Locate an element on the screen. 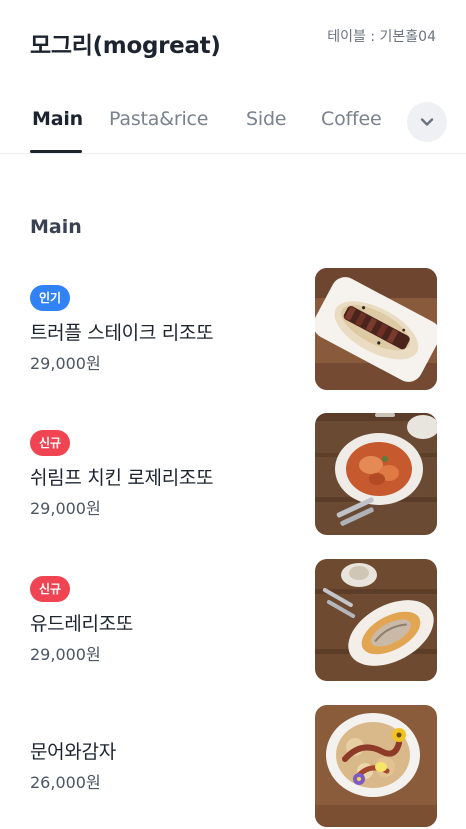  item-price: 26,000원 is located at coordinates (65, 782).